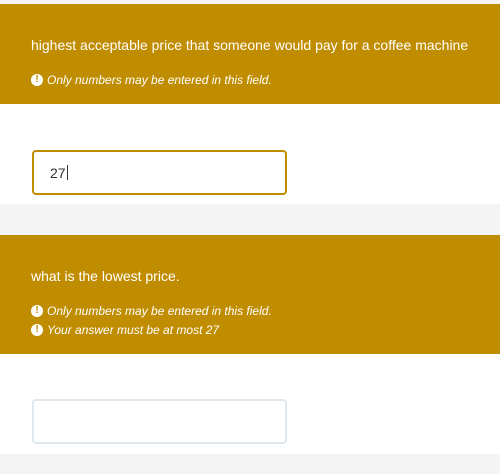 The image size is (500, 474). What do you see at coordinates (58, 173) in the screenshot?
I see `answer-value: 27` at bounding box center [58, 173].